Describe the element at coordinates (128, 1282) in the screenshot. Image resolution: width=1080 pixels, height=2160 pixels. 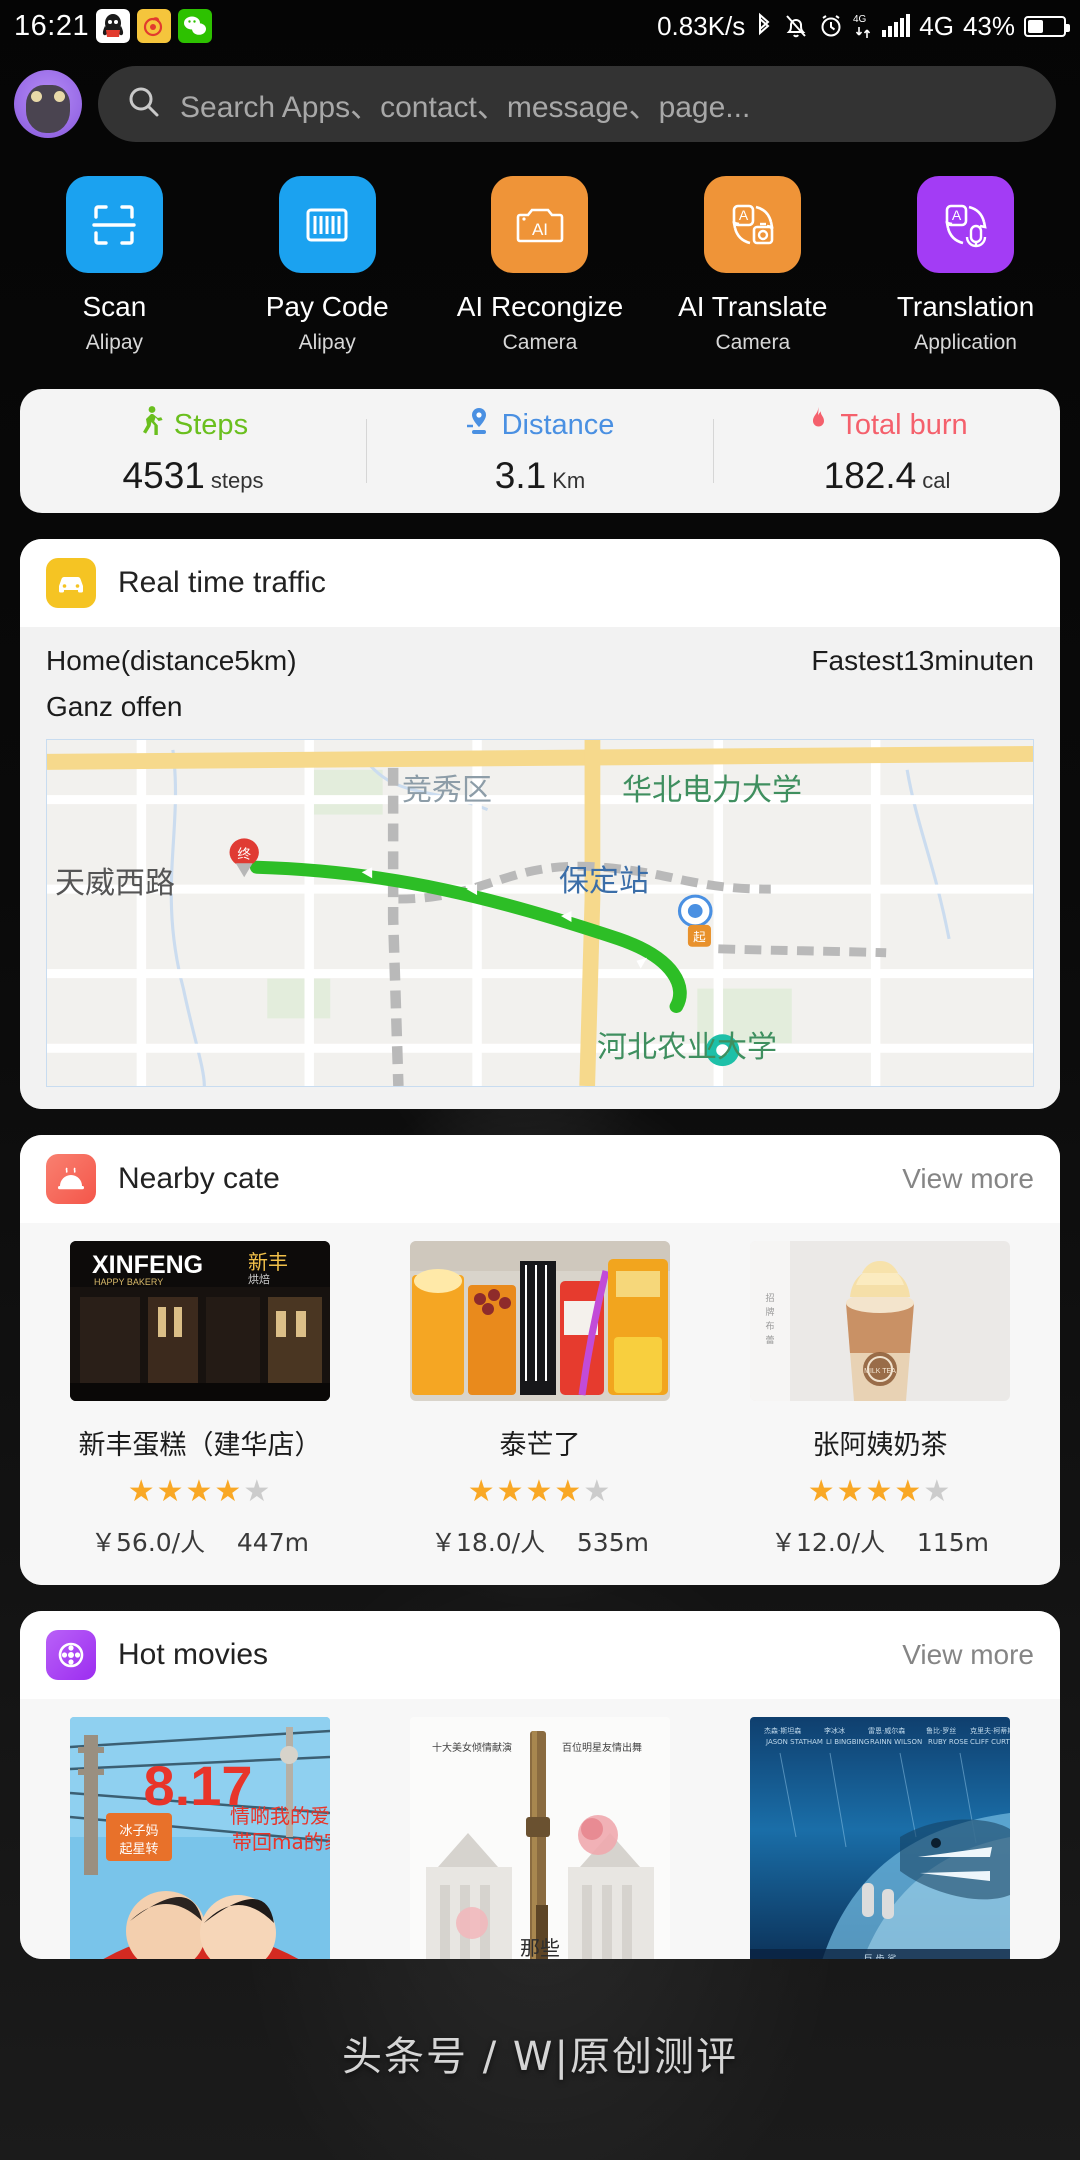
I see `svg-text: HAPPY BAKERY` at that location.